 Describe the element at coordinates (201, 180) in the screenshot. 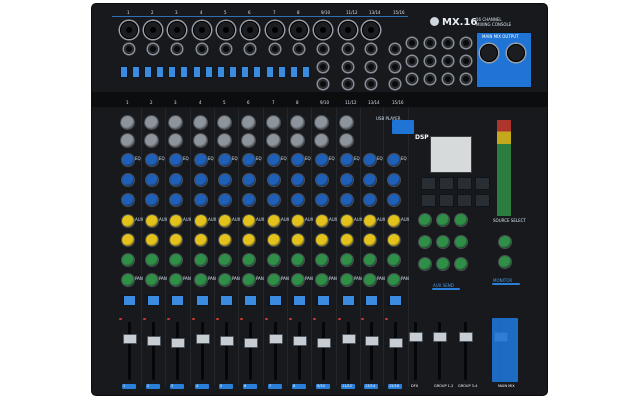

I see `eq-mid-knob` at that location.